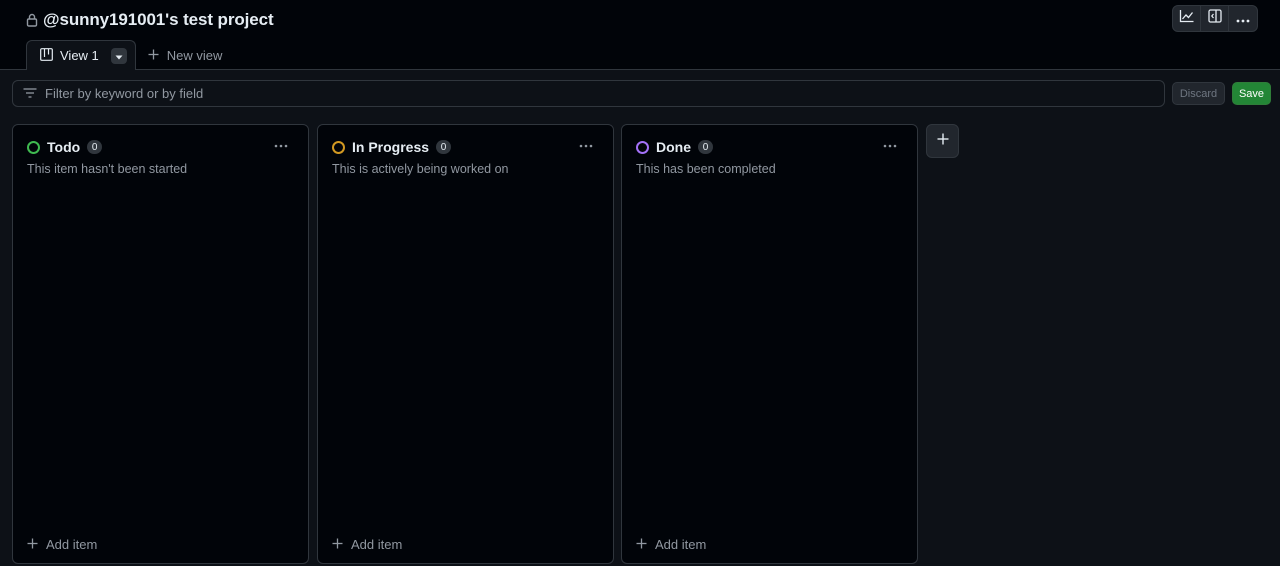 The image size is (1280, 566). I want to click on save-button: Save, so click(1251, 93).